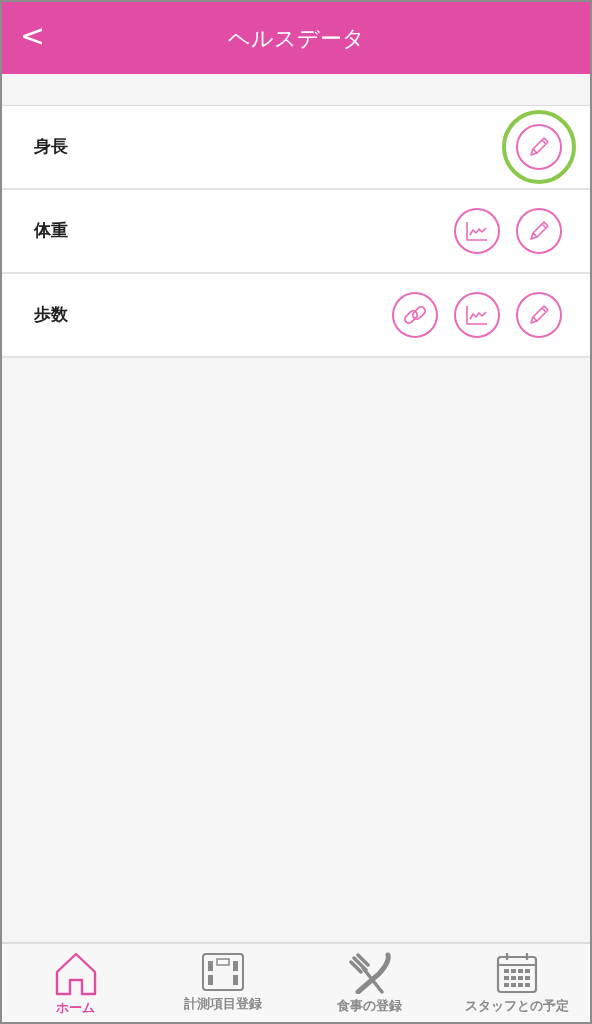  I want to click on tab-item: 計測項目登録, so click(222, 983).